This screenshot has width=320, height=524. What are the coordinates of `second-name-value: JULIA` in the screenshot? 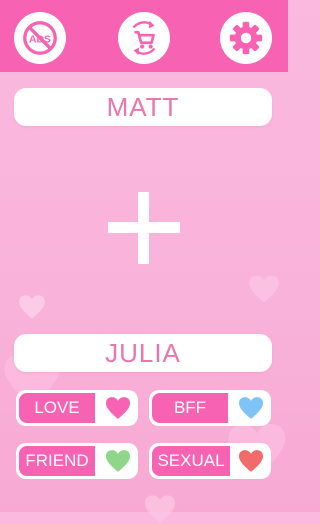 It's located at (143, 352).